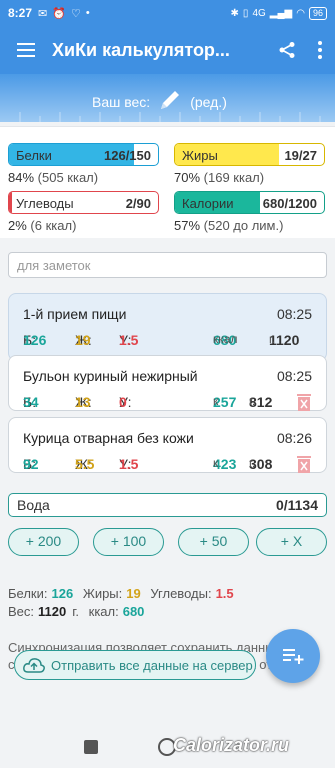 This screenshot has width=335, height=768. Describe the element at coordinates (34, 665) in the screenshot. I see `cloud-upload-icon` at that location.